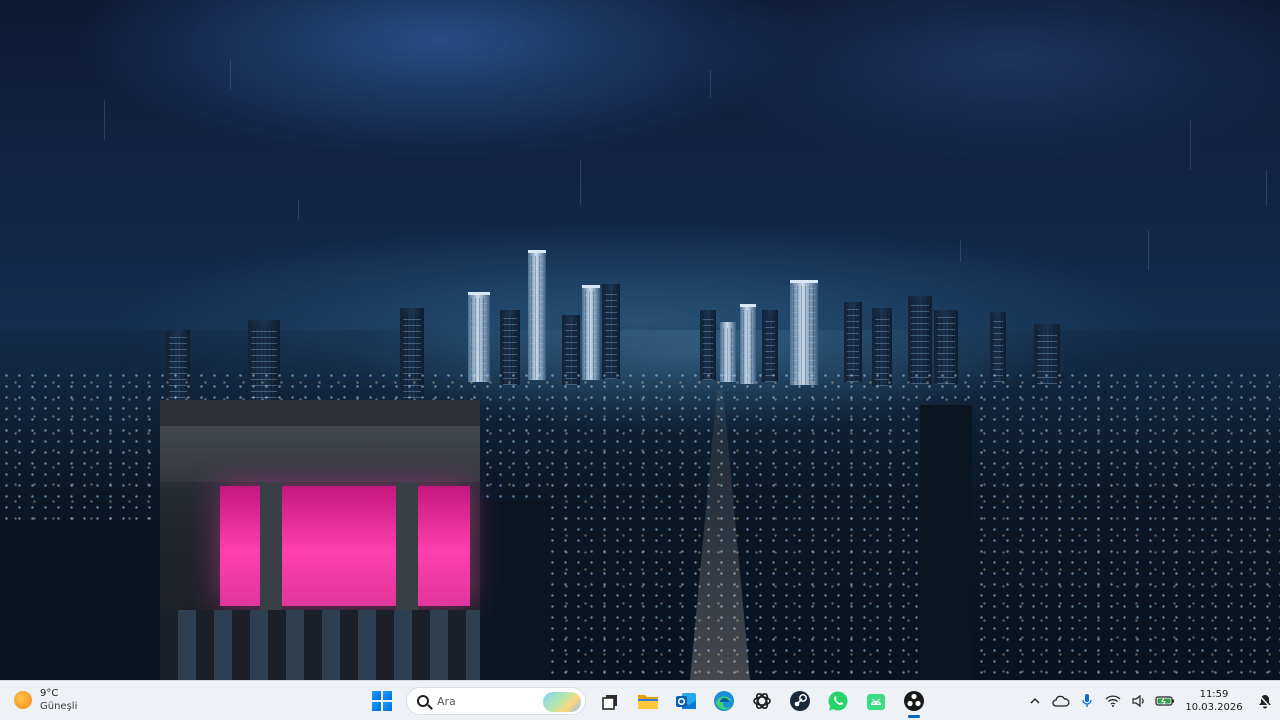 The height and width of the screenshot is (720, 1280). I want to click on steam-button, so click(800, 701).